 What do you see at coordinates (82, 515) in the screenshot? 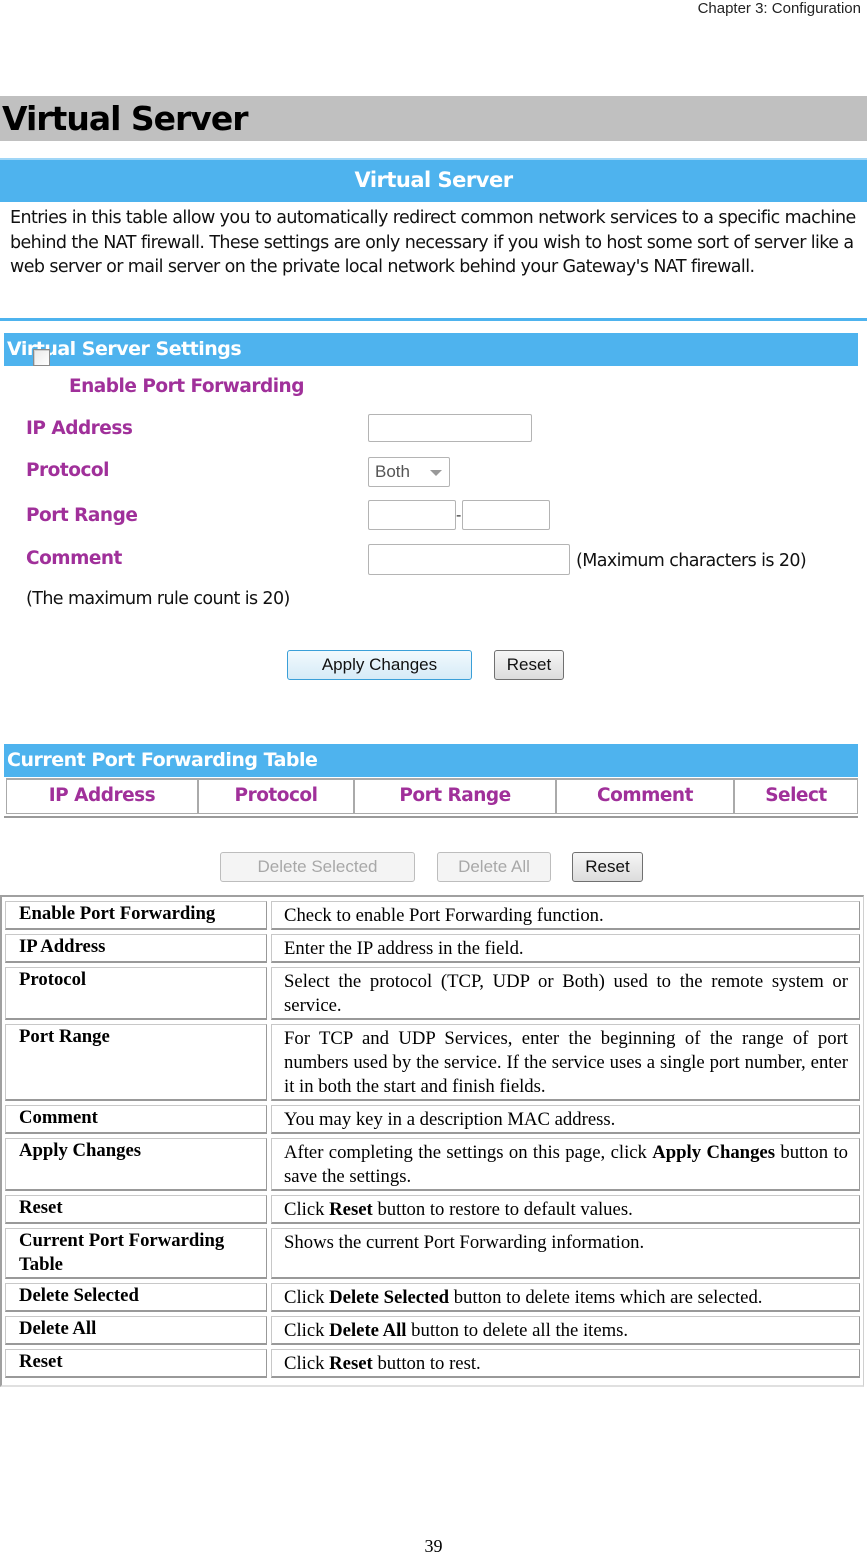
I see `port-range-label: Port Range` at bounding box center [82, 515].